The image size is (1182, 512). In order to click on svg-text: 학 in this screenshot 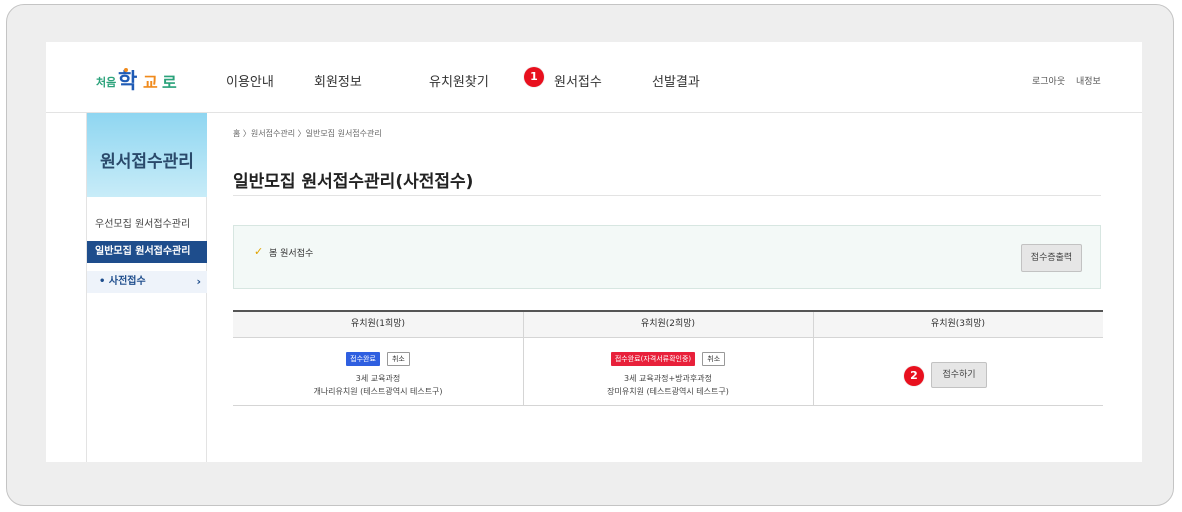, I will do `click(127, 81)`.